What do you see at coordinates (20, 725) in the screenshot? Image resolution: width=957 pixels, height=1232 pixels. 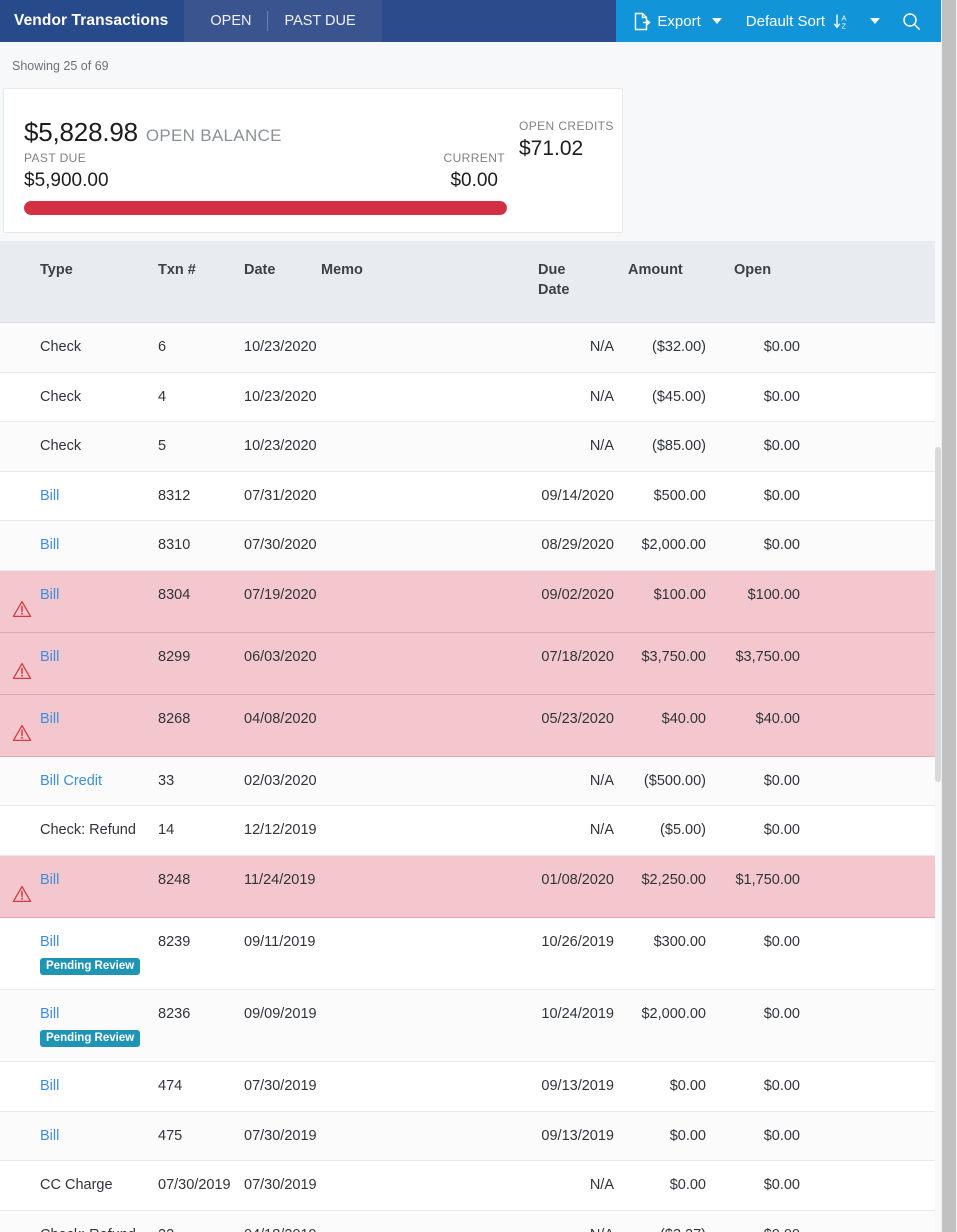 I see `overdue-warning-icon-cell` at bounding box center [20, 725].